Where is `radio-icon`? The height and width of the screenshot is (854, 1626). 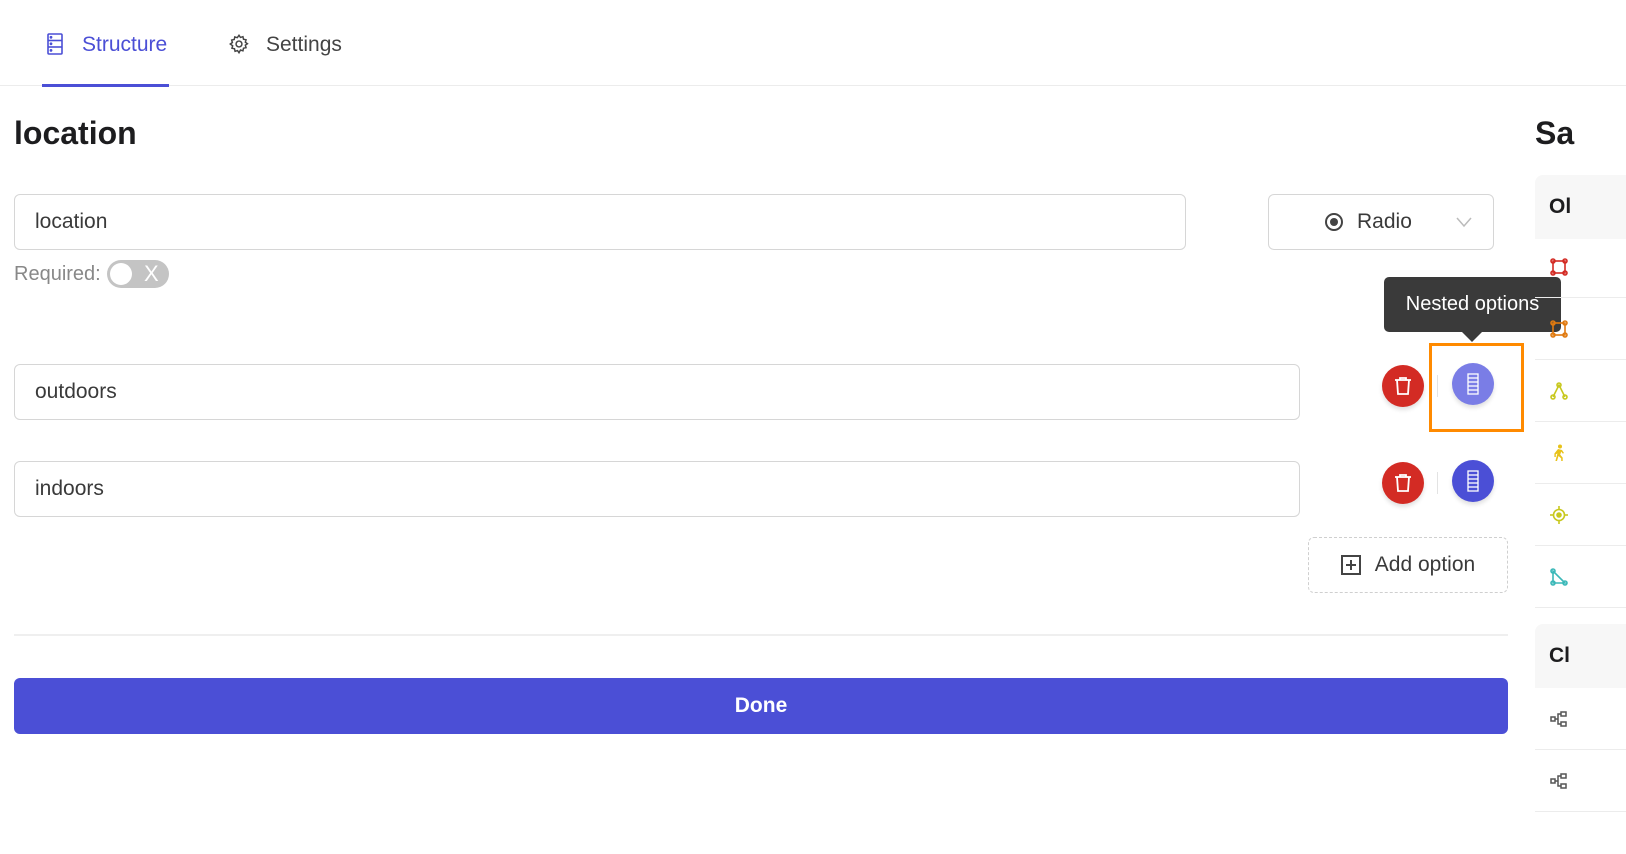
radio-icon is located at coordinates (1334, 222).